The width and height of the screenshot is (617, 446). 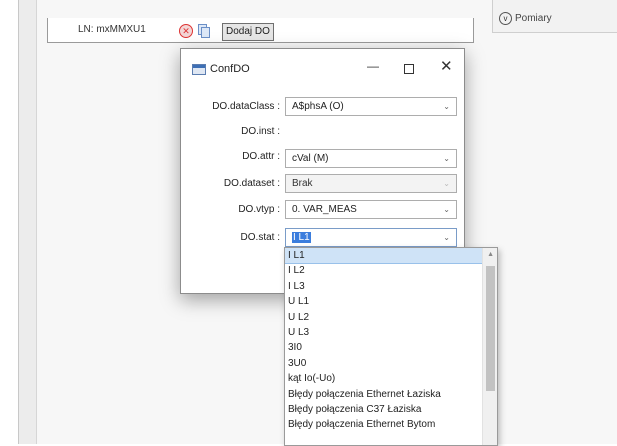 What do you see at coordinates (260, 131) in the screenshot?
I see `inst-label: DO.inst :` at bounding box center [260, 131].